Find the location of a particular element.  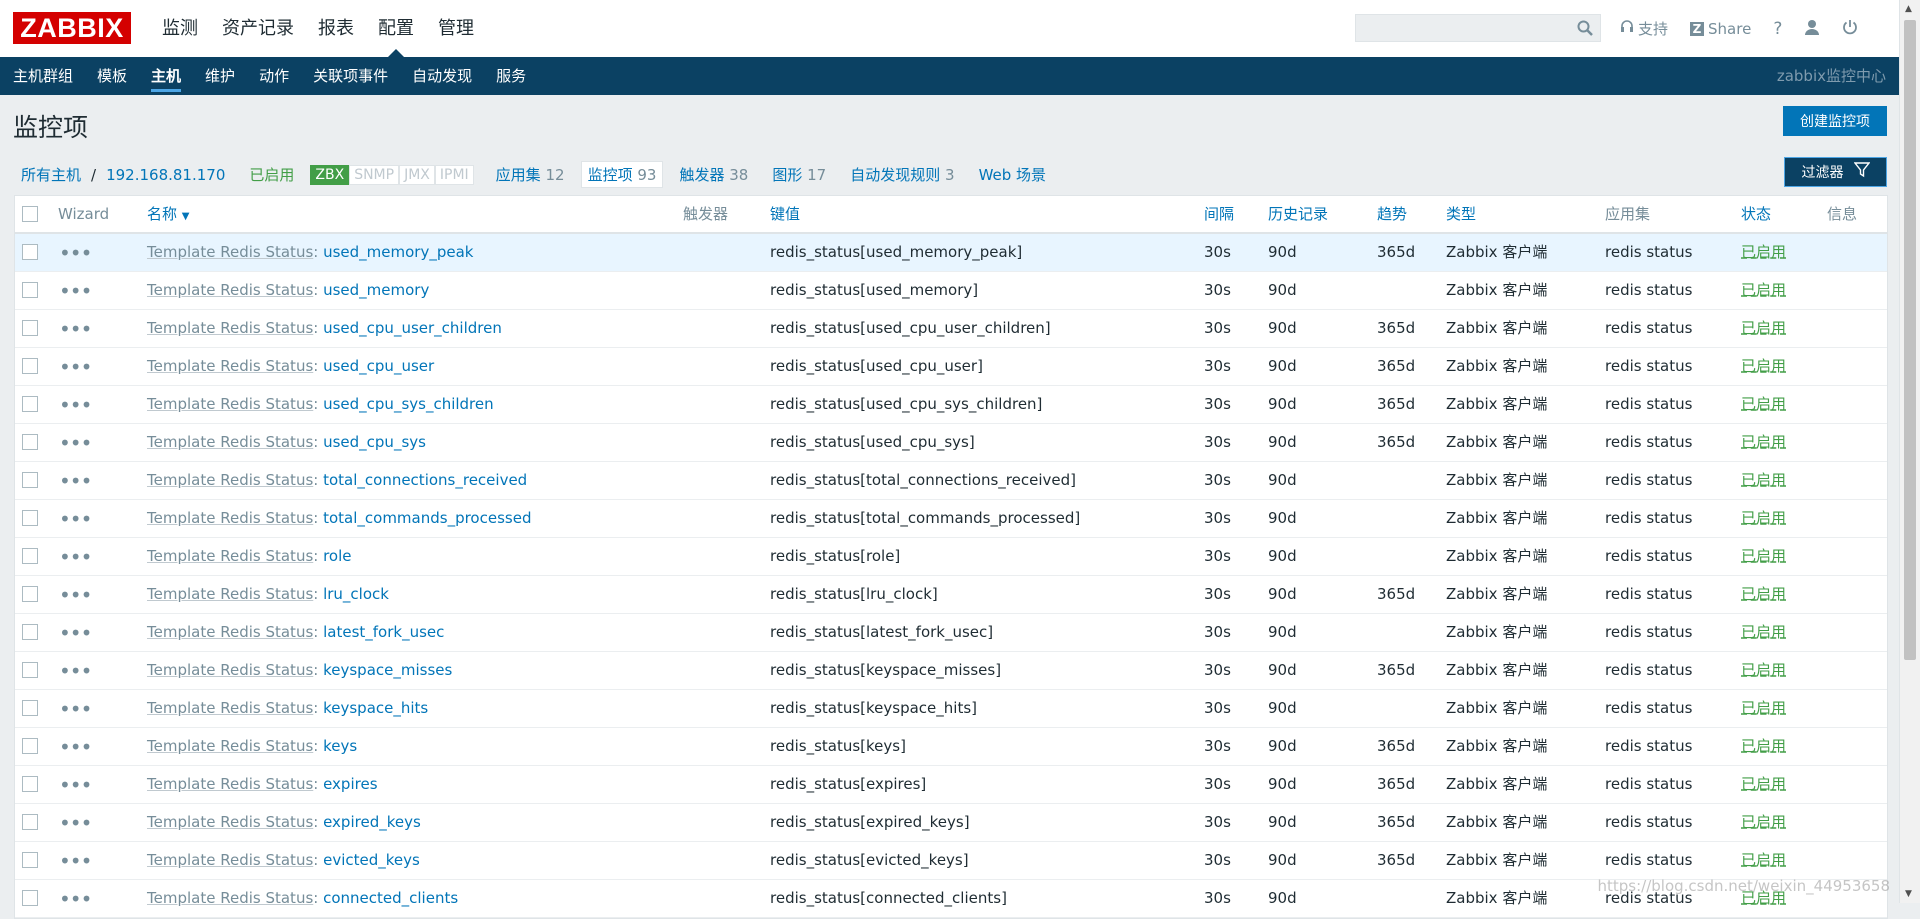

tab-discovery-rules: 自动发现规则 3 is located at coordinates (902, 174).